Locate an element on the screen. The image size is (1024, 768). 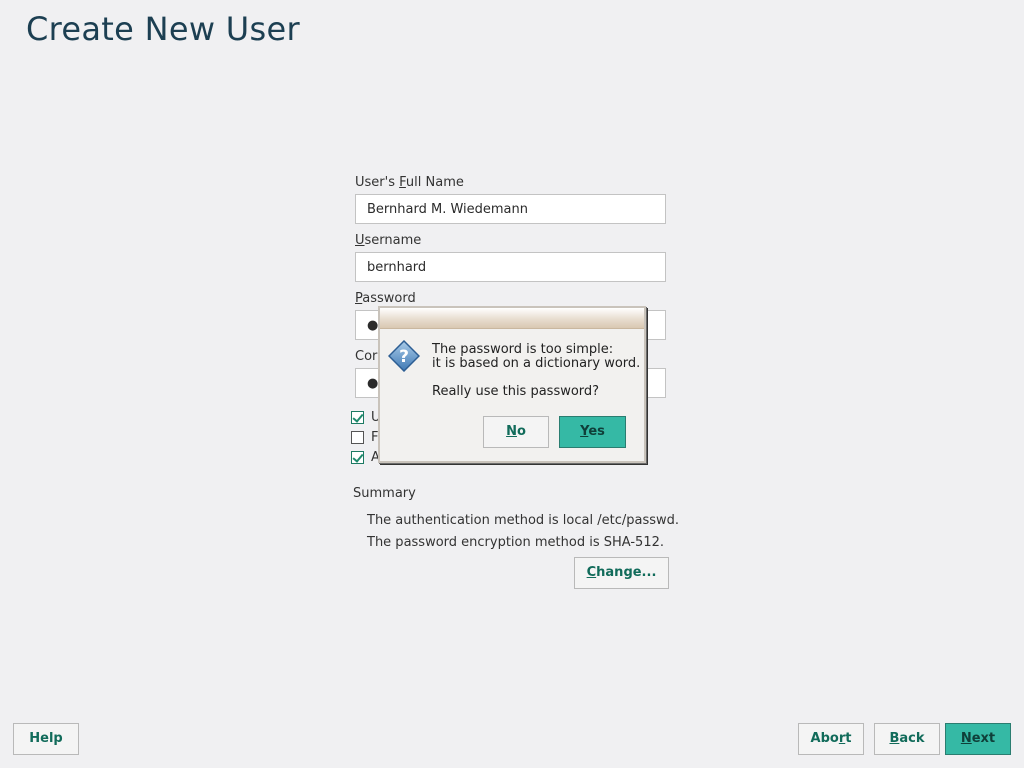
full-name-label: User's Full Name is located at coordinates (409, 182).